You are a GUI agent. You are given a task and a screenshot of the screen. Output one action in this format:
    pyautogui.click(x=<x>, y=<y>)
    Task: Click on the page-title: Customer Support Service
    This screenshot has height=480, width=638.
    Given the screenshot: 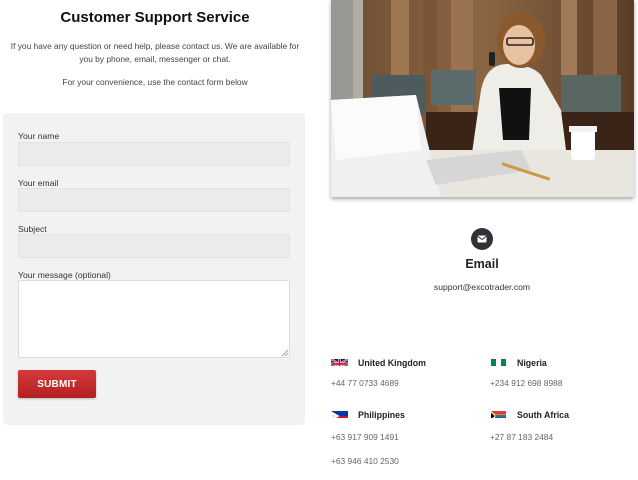 What is the action you would take?
    pyautogui.click(x=155, y=17)
    